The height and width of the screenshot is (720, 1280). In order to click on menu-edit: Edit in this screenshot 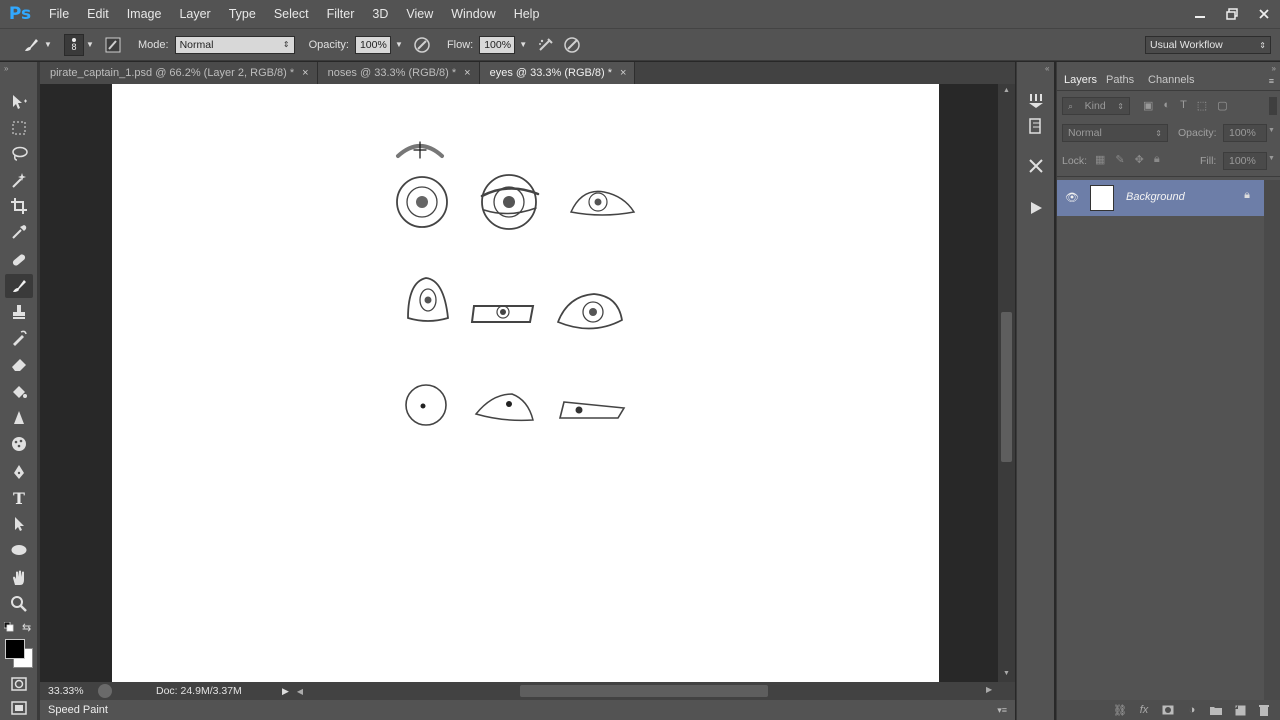, I will do `click(98, 14)`.